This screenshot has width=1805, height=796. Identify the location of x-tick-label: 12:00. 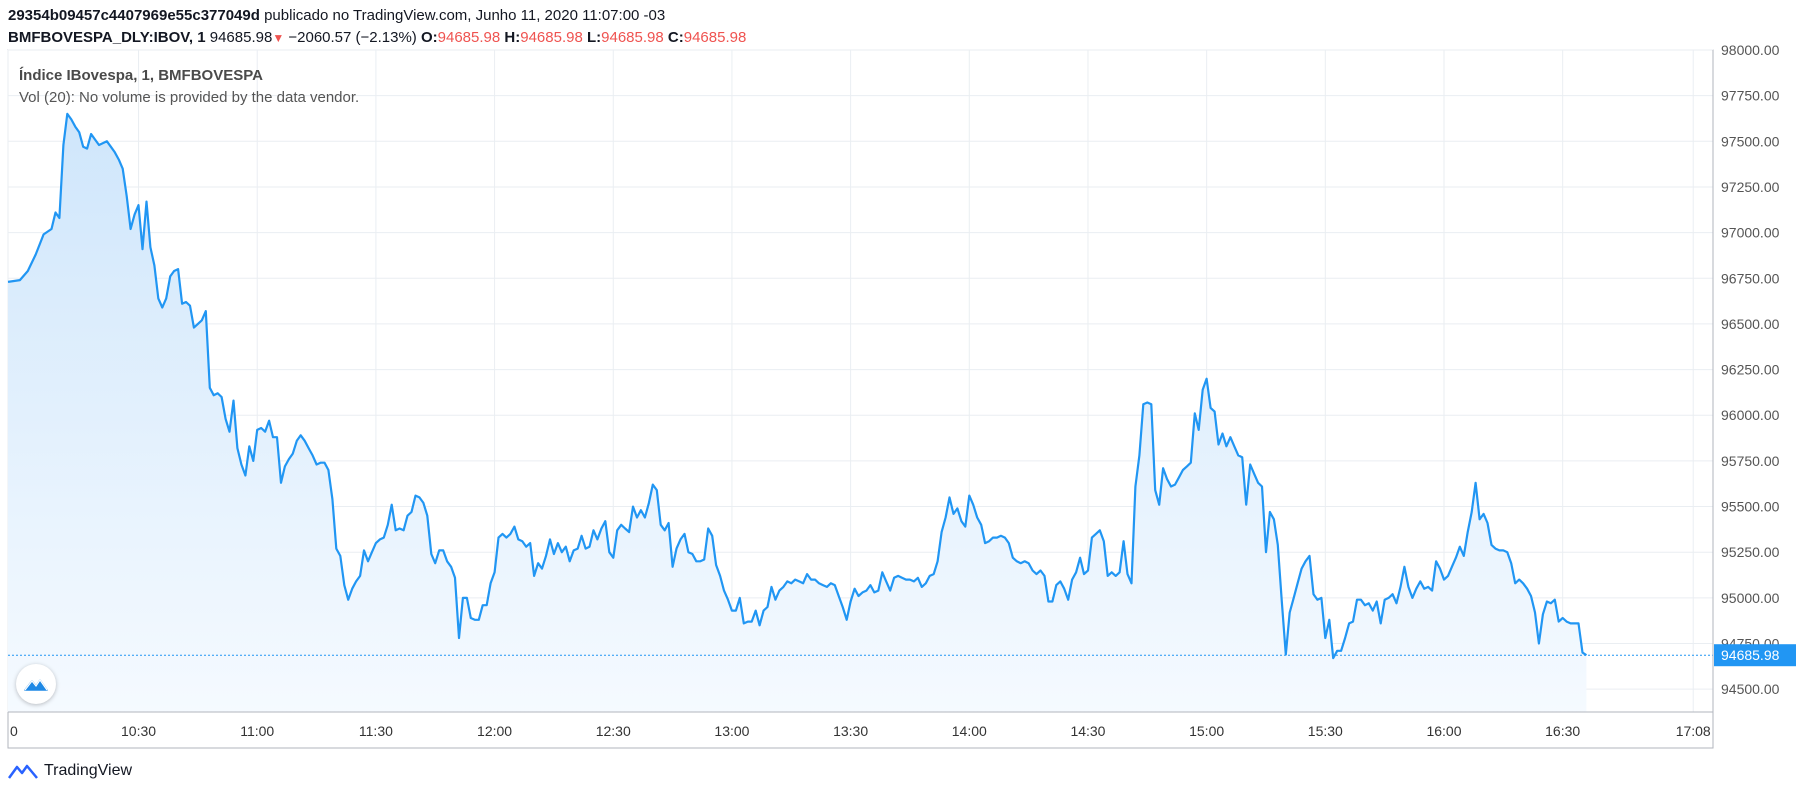
(494, 731).